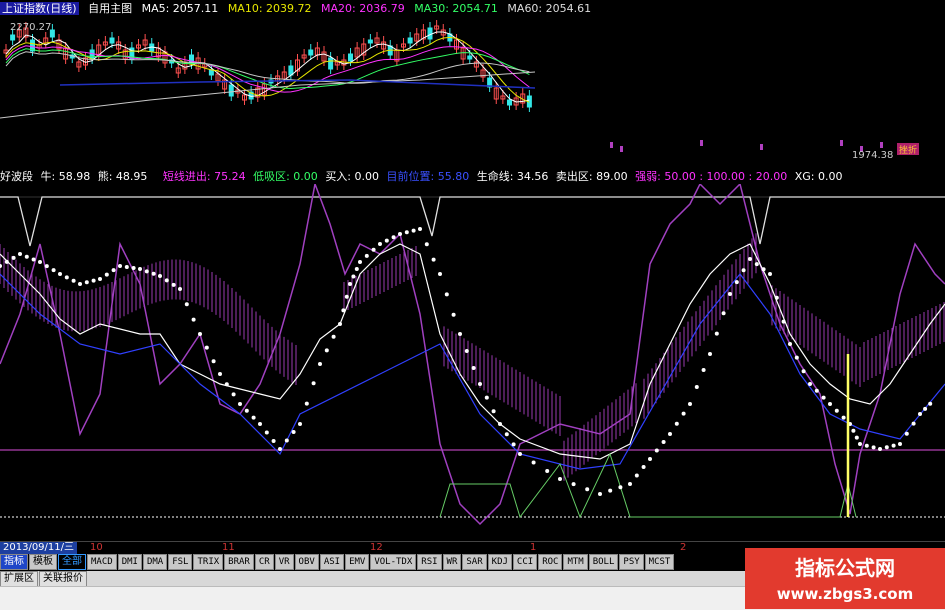 This screenshot has height=610, width=945. What do you see at coordinates (393, 562) in the screenshot?
I see `tab-vol-tdx: VOL-TDX` at bounding box center [393, 562].